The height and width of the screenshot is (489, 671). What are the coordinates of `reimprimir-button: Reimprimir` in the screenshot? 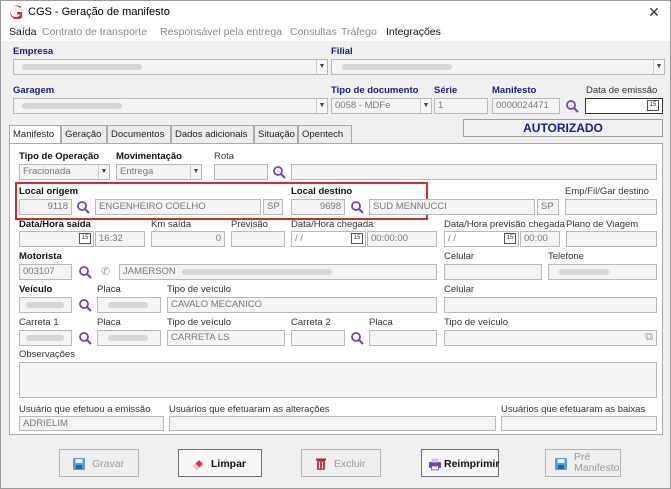 It's located at (460, 463).